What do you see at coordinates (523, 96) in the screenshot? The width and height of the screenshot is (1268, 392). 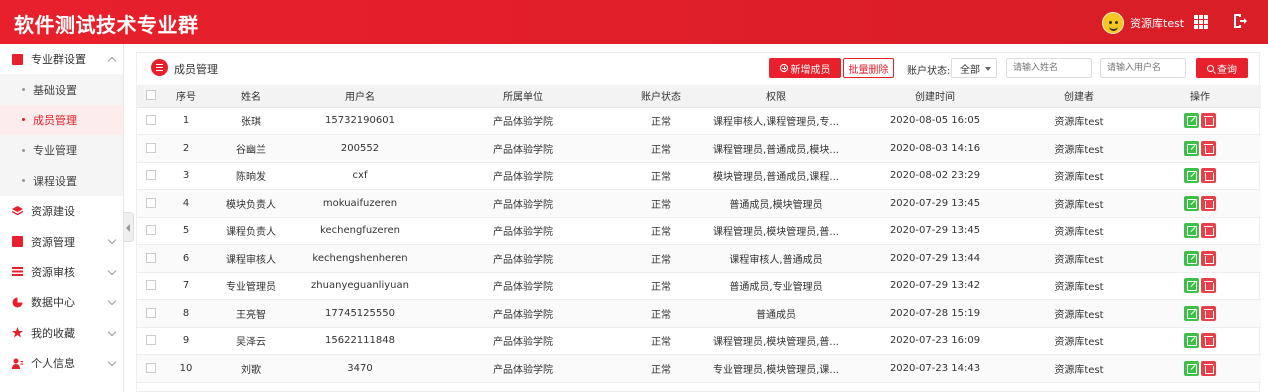 I see `column-header: 所属单位` at bounding box center [523, 96].